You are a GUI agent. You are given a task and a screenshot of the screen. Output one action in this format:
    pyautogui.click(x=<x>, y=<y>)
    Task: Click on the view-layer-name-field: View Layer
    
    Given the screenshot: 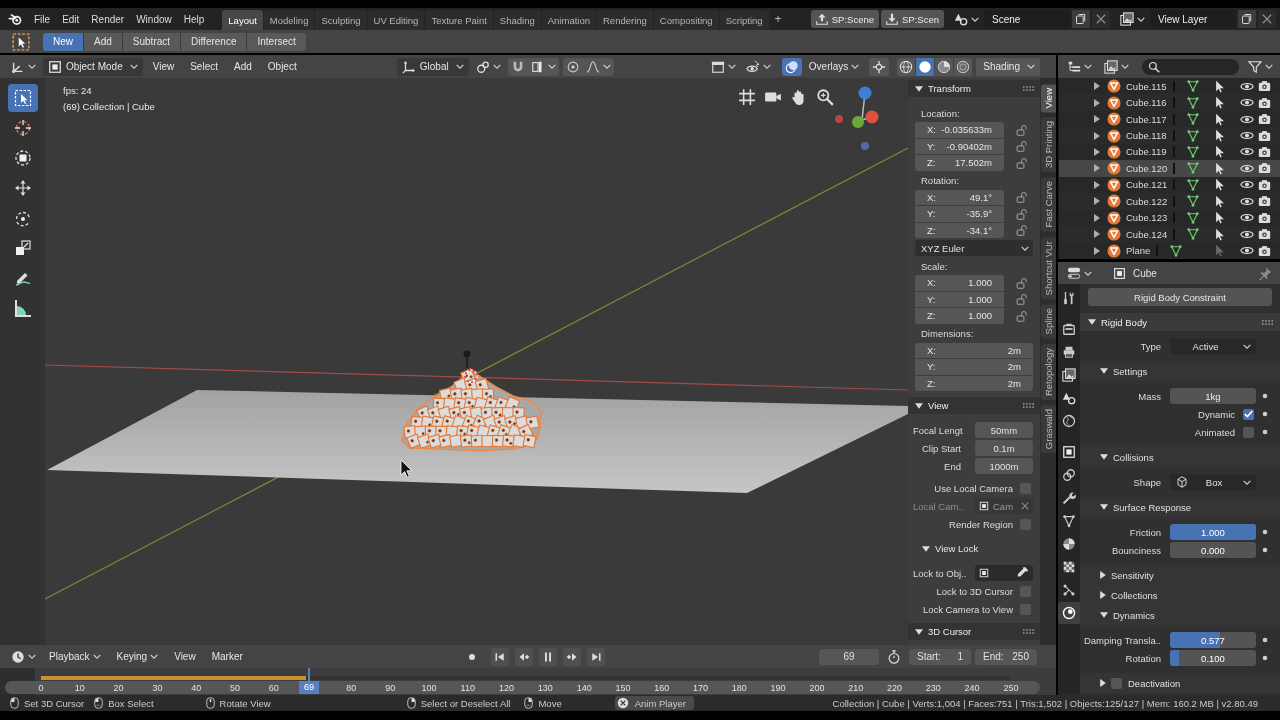 What is the action you would take?
    pyautogui.click(x=1193, y=19)
    